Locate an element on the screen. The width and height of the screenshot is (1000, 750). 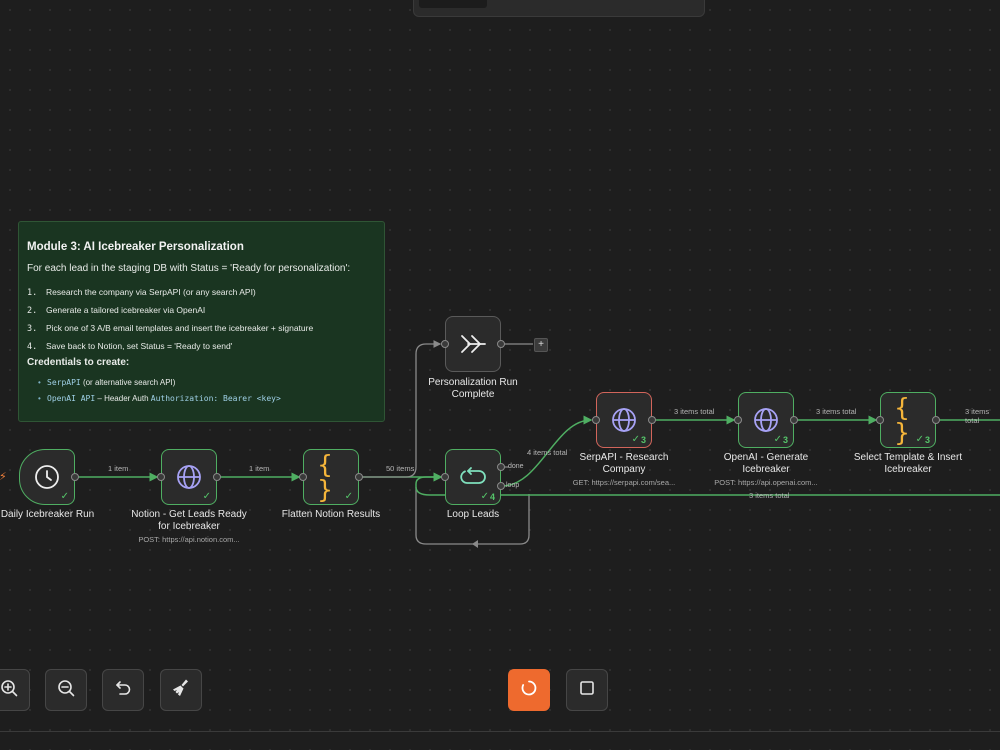
credential-item: • SerpAPI (or alternative search API) is located at coordinates (107, 382).